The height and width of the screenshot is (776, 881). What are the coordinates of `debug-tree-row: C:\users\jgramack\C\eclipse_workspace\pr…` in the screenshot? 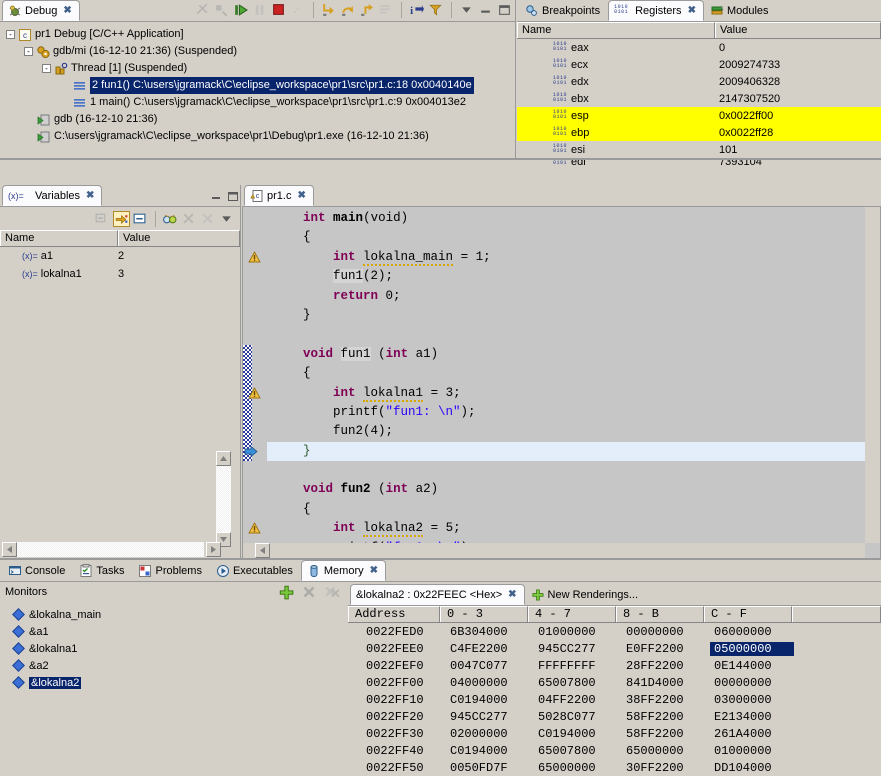 It's located at (260, 136).